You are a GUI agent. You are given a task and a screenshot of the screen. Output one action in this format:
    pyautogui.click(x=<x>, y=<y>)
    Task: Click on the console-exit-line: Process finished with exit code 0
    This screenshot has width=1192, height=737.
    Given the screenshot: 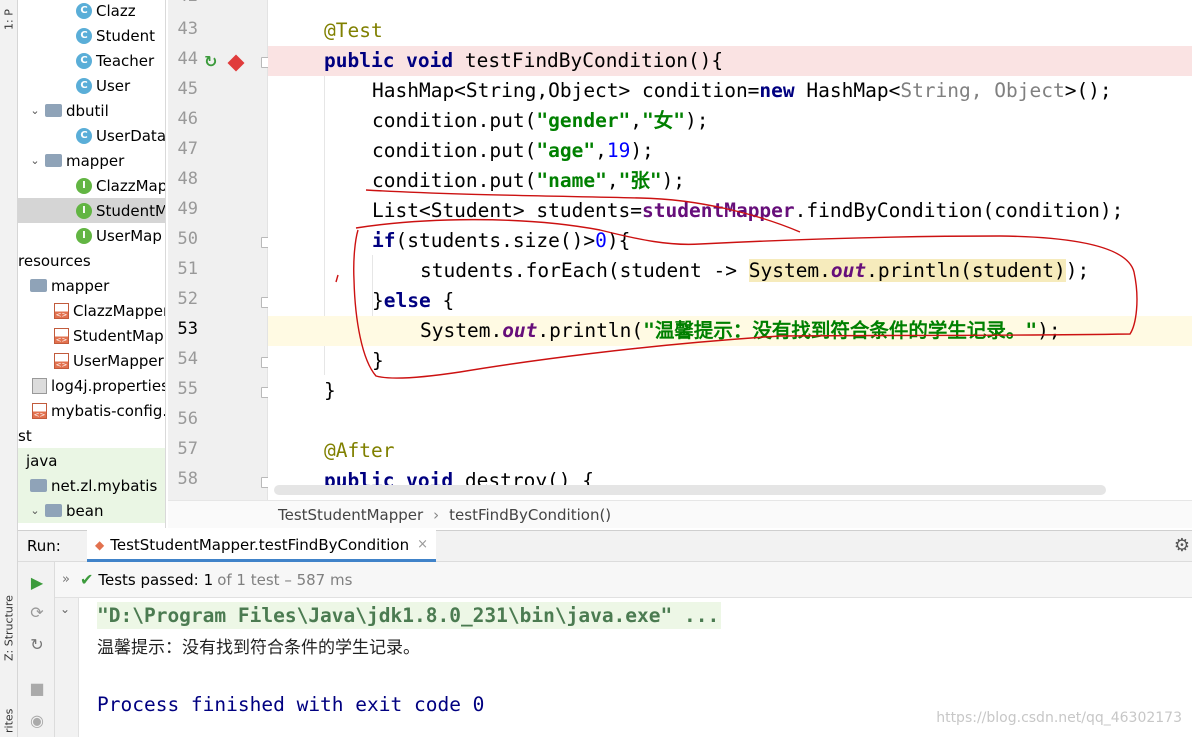 What is the action you would take?
    pyautogui.click(x=291, y=704)
    